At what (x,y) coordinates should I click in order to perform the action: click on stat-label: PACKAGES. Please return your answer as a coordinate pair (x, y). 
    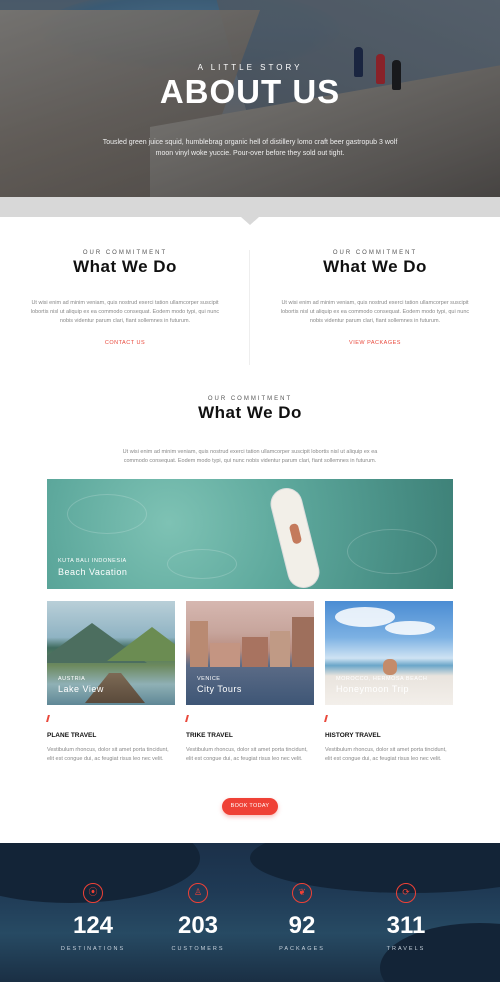
    Looking at the image, I should click on (302, 949).